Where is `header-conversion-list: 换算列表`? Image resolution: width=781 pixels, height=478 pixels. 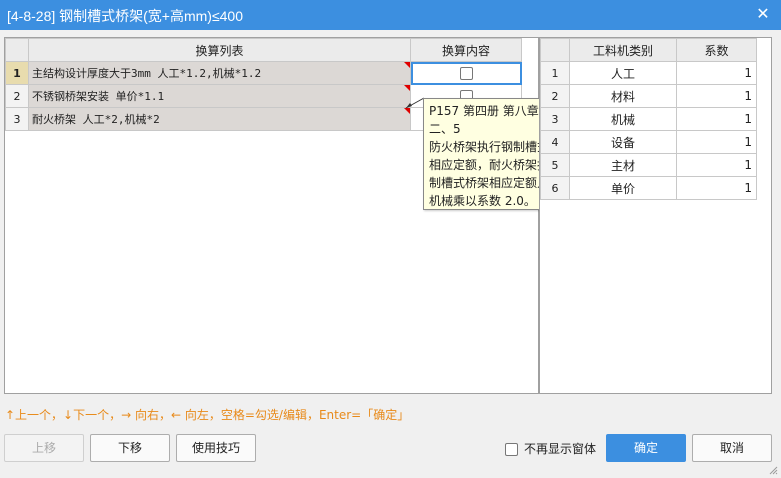 header-conversion-list: 换算列表 is located at coordinates (219, 50).